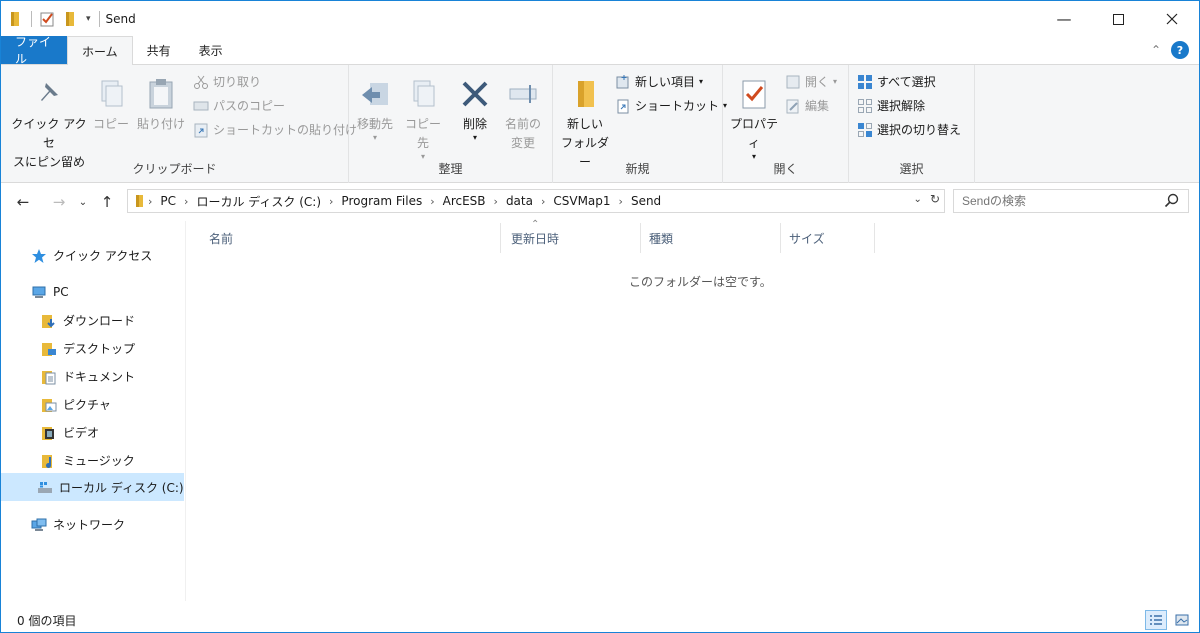  Describe the element at coordinates (49, 349) in the screenshot. I see `desktop-icon` at that location.